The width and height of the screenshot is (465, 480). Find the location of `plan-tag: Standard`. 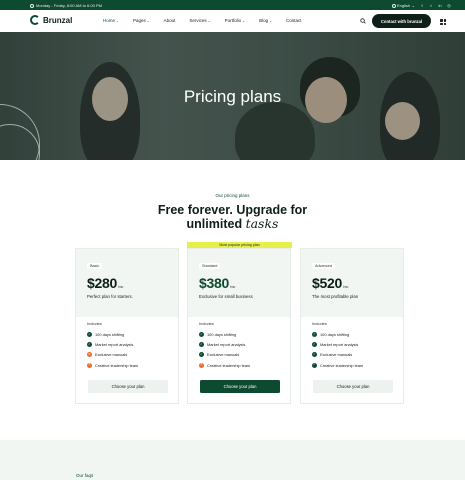

plan-tag: Standard is located at coordinates (210, 266).